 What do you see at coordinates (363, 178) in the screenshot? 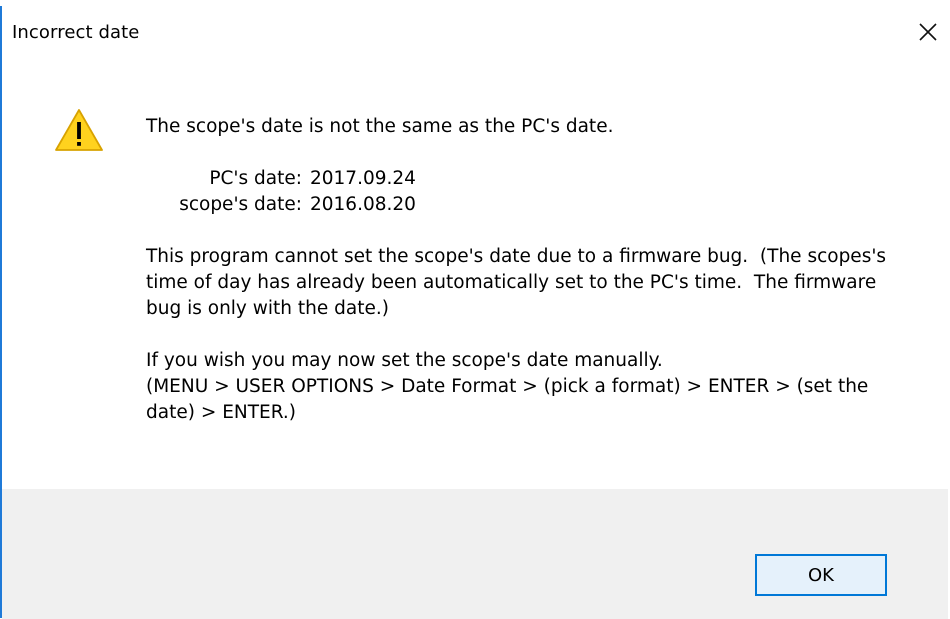
I see `pc-date-value: 2017.09.24` at bounding box center [363, 178].